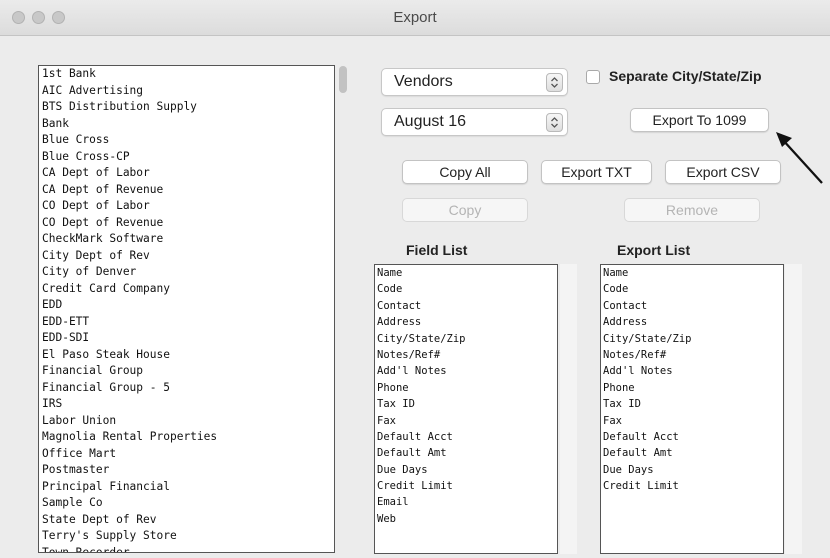 The image size is (830, 558). What do you see at coordinates (423, 81) in the screenshot?
I see `record-type-value: Vendors` at bounding box center [423, 81].